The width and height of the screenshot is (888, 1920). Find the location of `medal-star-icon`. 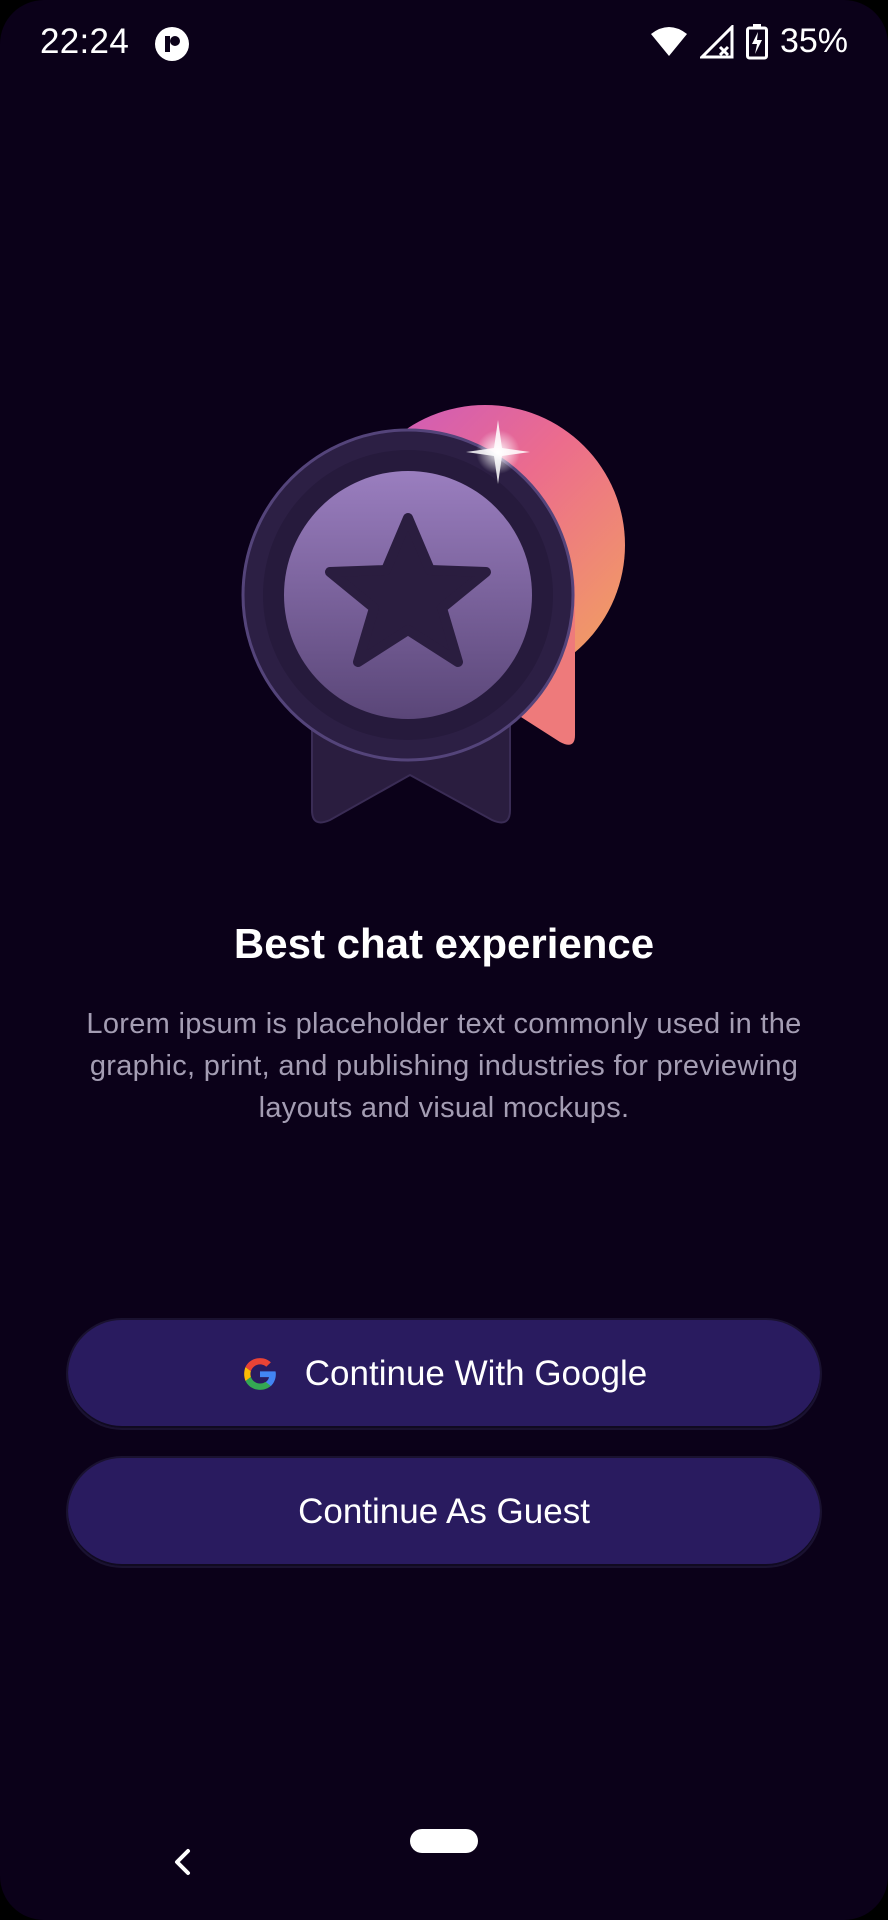

medal-star-icon is located at coordinates (433, 614).